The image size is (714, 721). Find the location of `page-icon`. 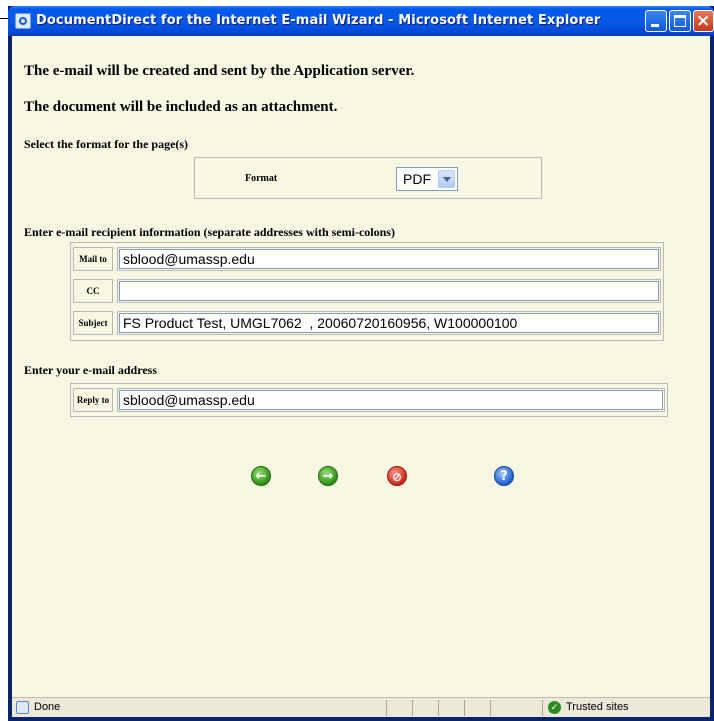

page-icon is located at coordinates (22, 707).